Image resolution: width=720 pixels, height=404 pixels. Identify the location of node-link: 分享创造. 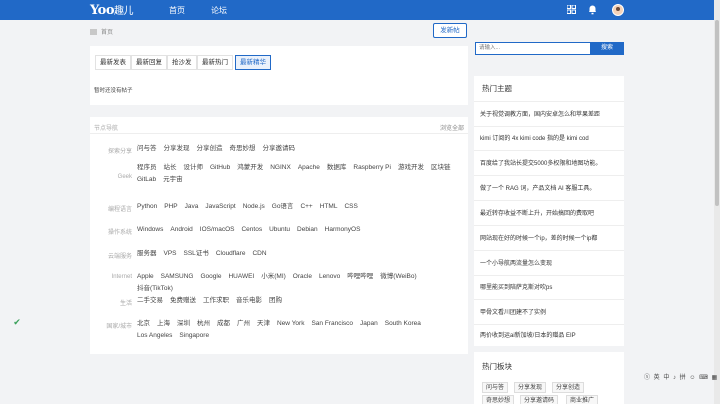
(210, 149).